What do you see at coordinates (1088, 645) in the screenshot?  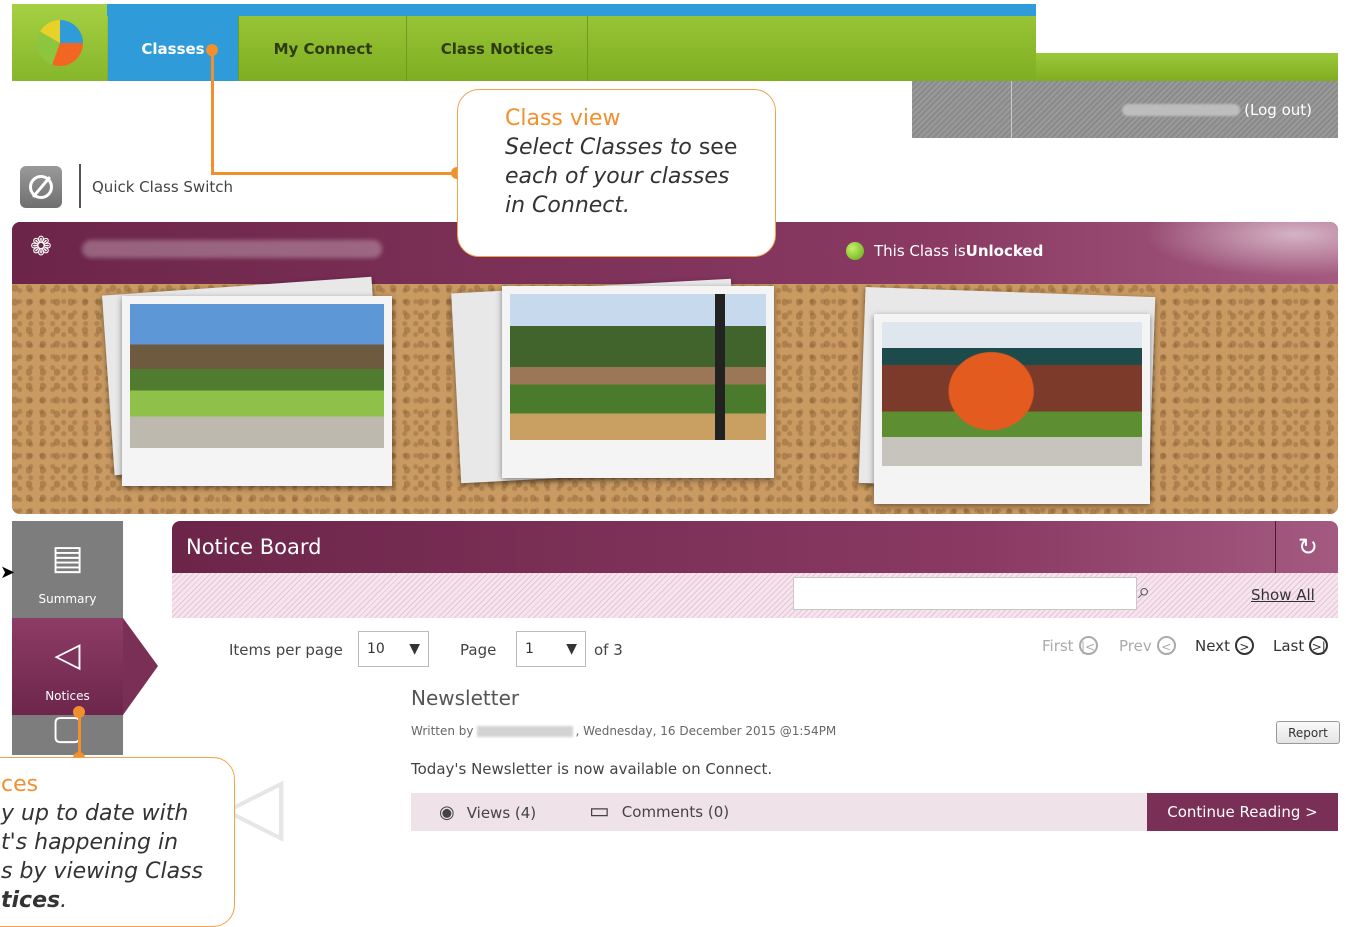 I see `first-page-icon: |<` at bounding box center [1088, 645].